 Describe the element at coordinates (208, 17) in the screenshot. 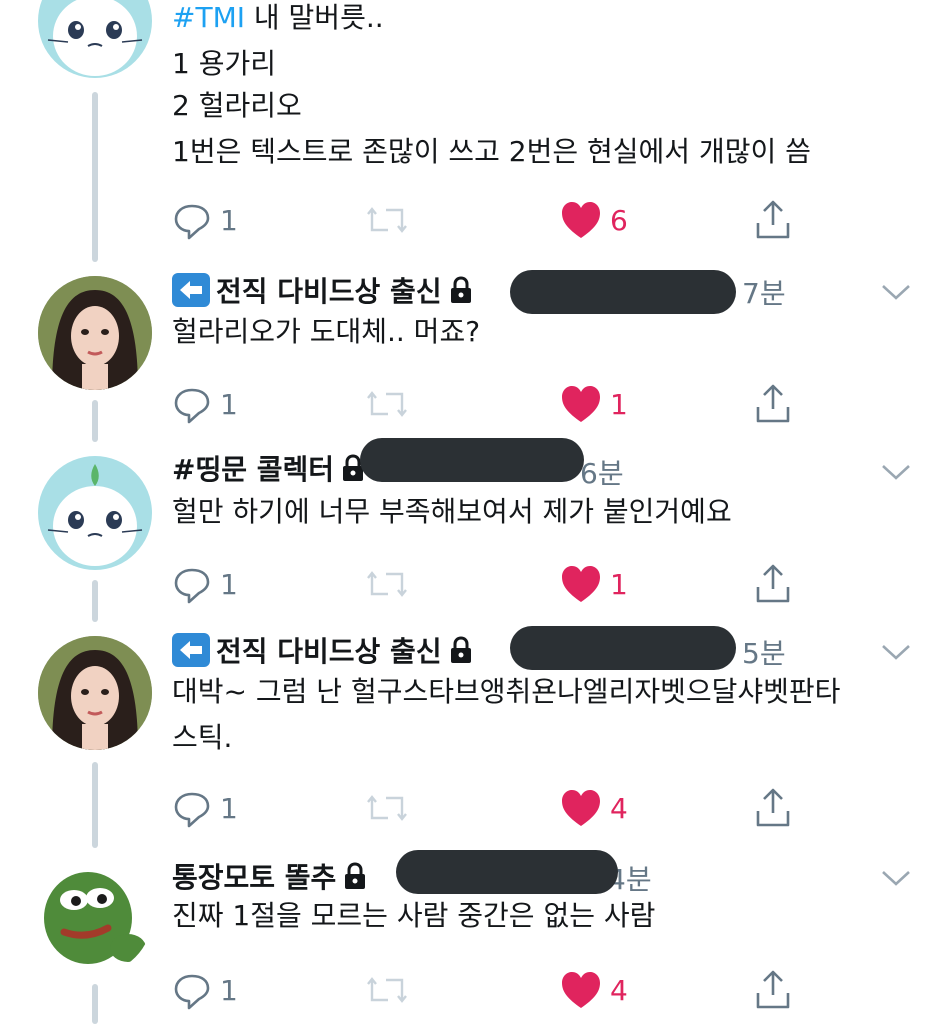

I see `hashtag-link: #TMI` at that location.